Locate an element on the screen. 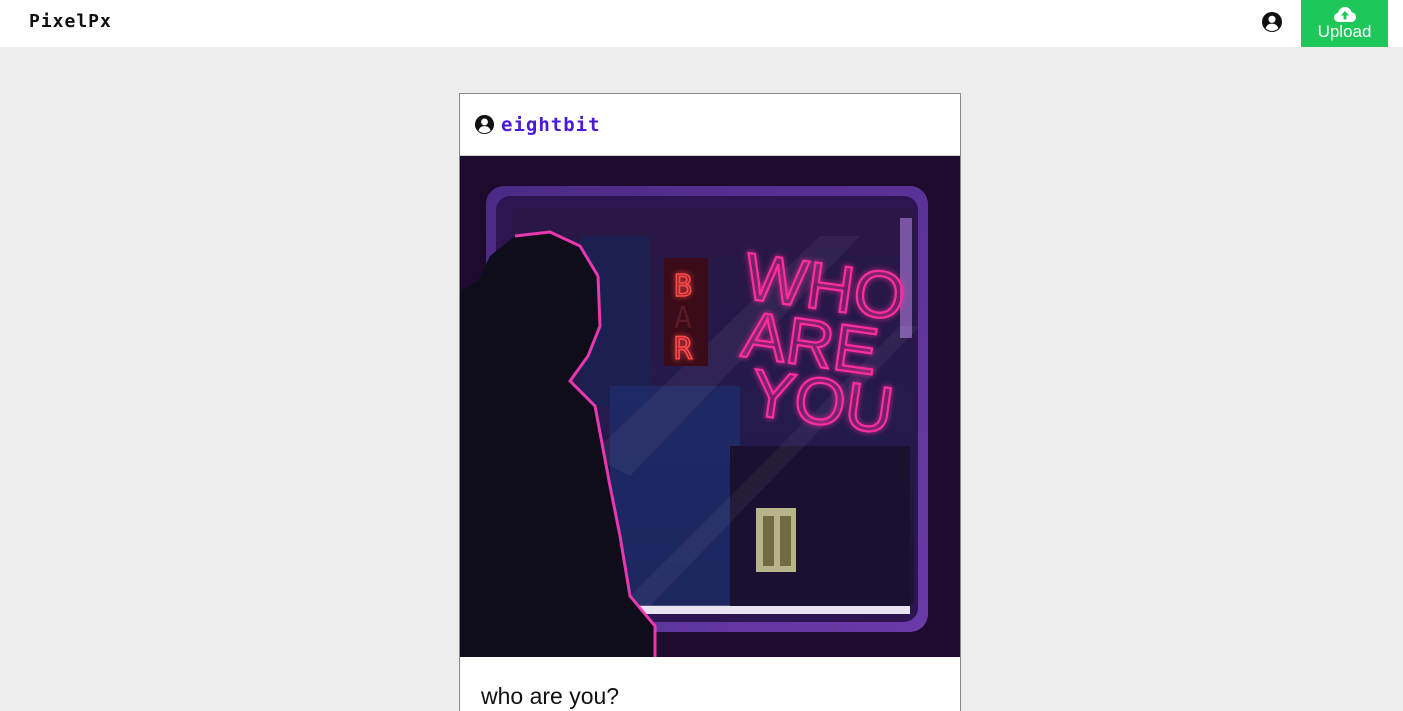 Image resolution: width=1403 pixels, height=711 pixels. top-navbar: PixelPx Upload is located at coordinates (701, 23).